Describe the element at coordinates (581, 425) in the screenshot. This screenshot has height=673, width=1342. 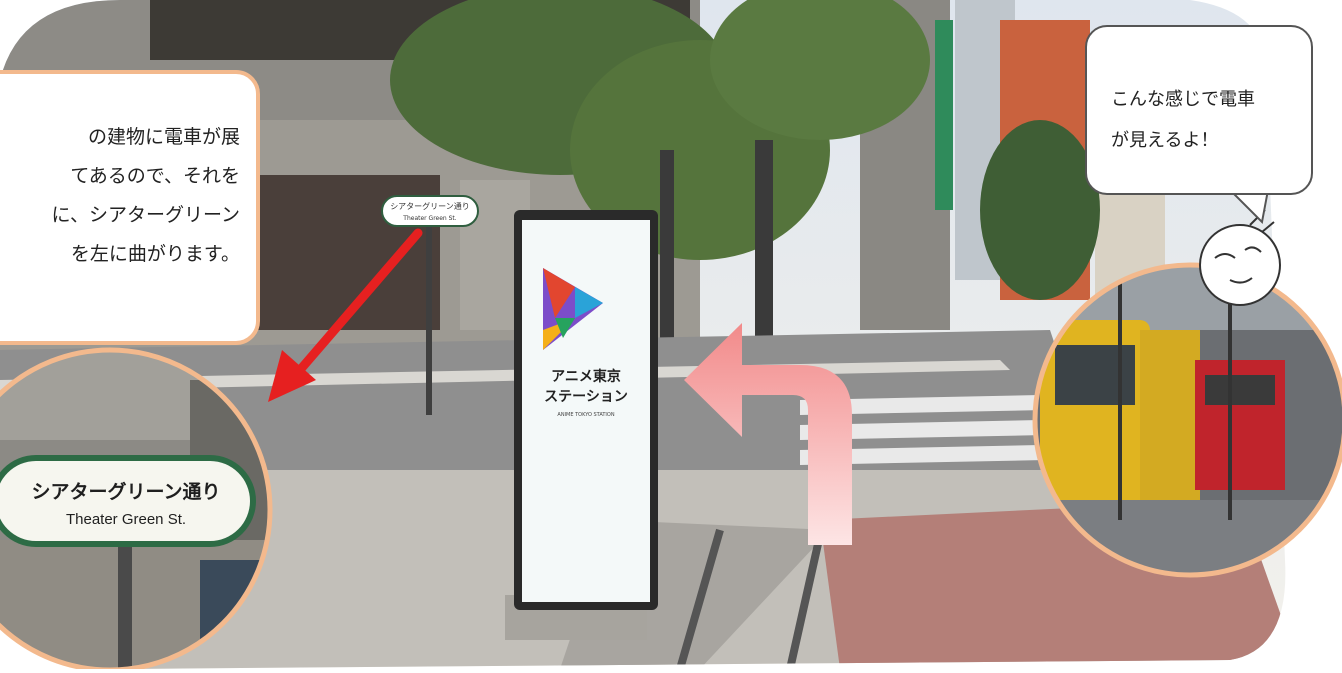
I see `monument-sign: アニメ東京 ステーション ANIME TOKYO STATION` at that location.